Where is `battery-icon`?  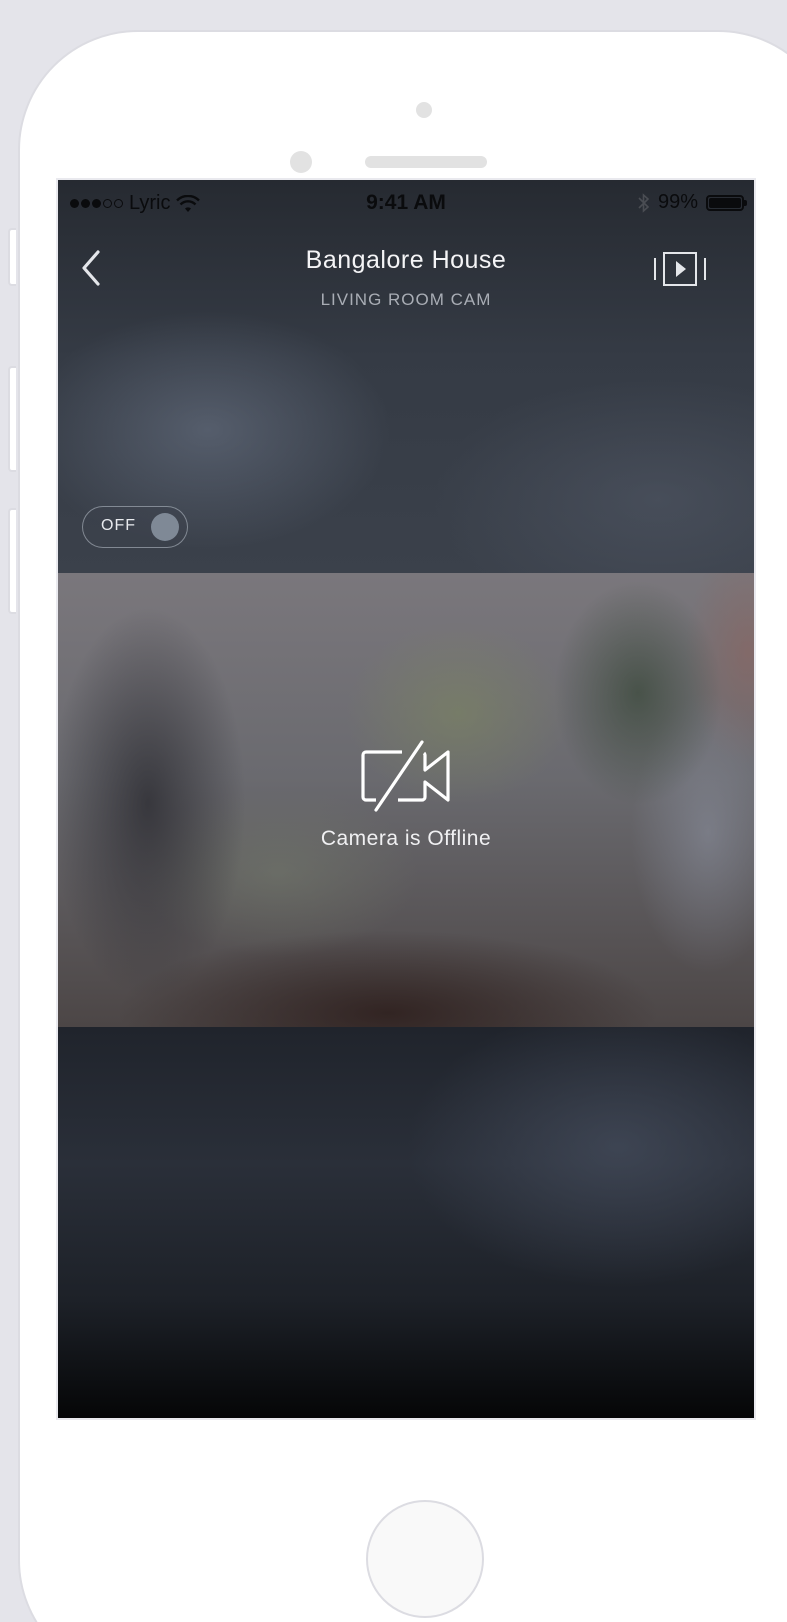
battery-icon is located at coordinates (726, 202).